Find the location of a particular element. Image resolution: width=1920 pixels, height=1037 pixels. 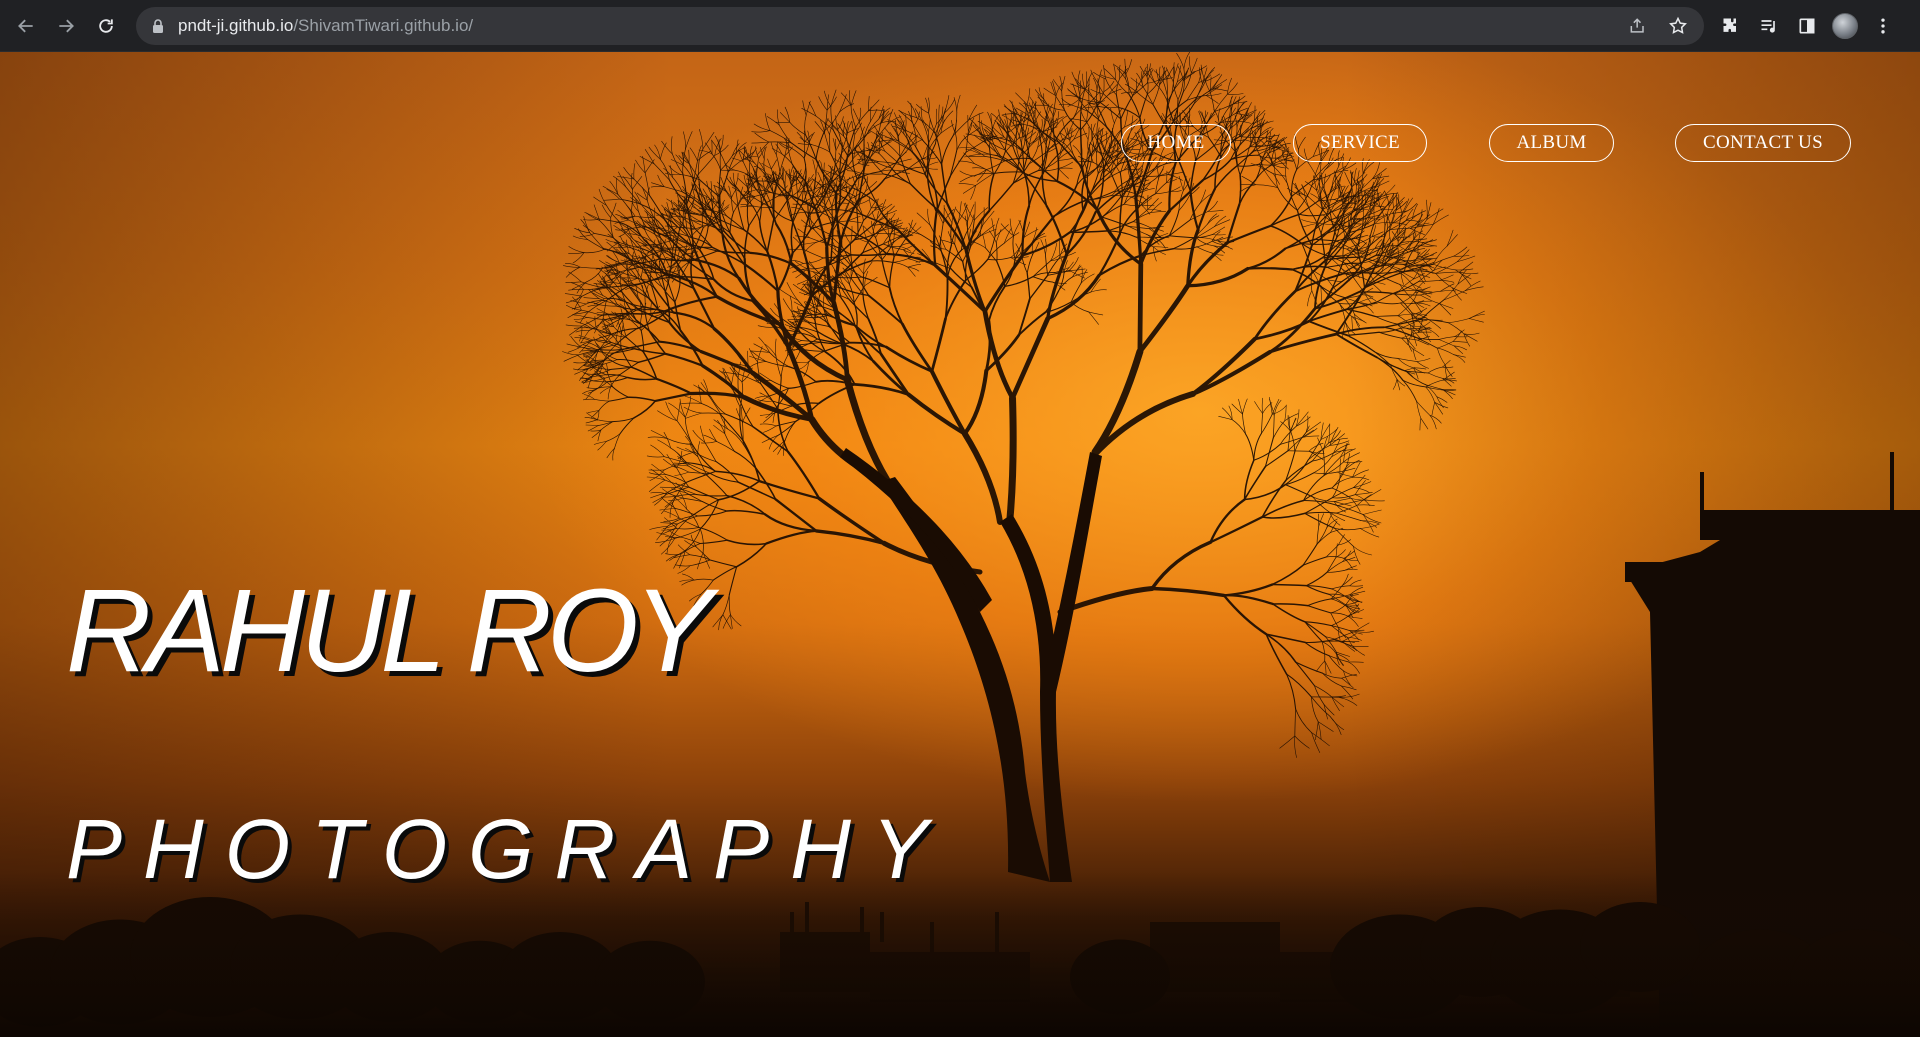

profile-avatar is located at coordinates (1845, 26).